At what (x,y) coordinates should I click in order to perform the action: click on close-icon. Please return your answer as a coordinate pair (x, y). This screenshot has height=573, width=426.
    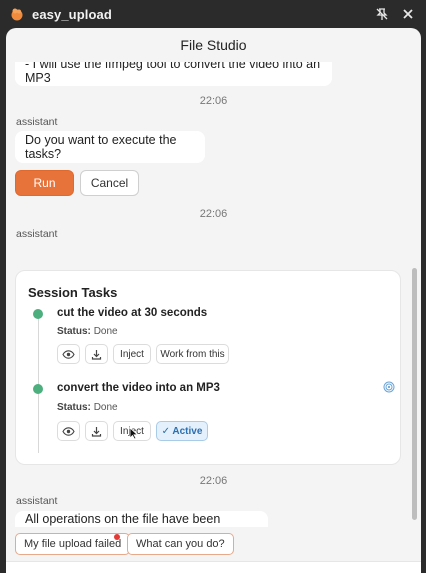
    Looking at the image, I should click on (408, 14).